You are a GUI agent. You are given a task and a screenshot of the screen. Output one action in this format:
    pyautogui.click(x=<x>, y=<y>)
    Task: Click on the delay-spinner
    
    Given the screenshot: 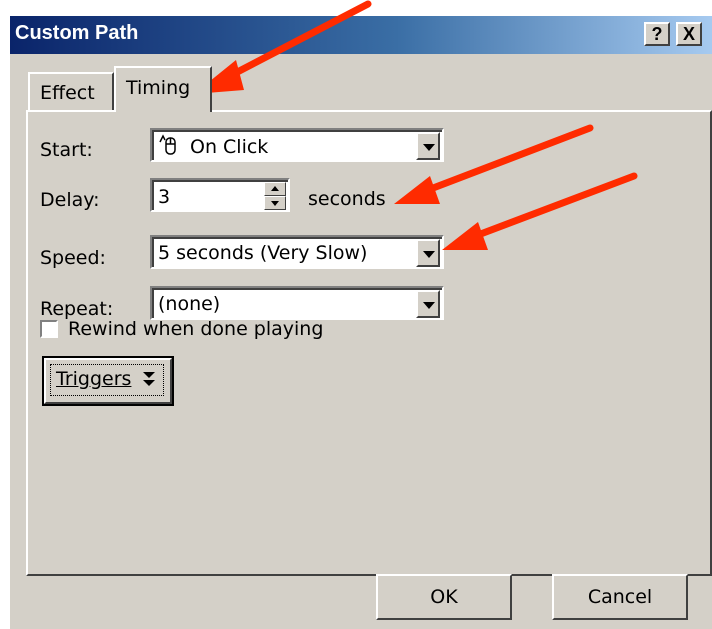 What is the action you would take?
    pyautogui.click(x=275, y=196)
    